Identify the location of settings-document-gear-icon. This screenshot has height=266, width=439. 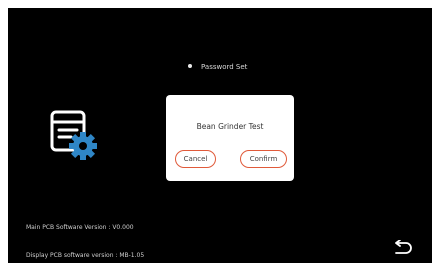
(73, 135).